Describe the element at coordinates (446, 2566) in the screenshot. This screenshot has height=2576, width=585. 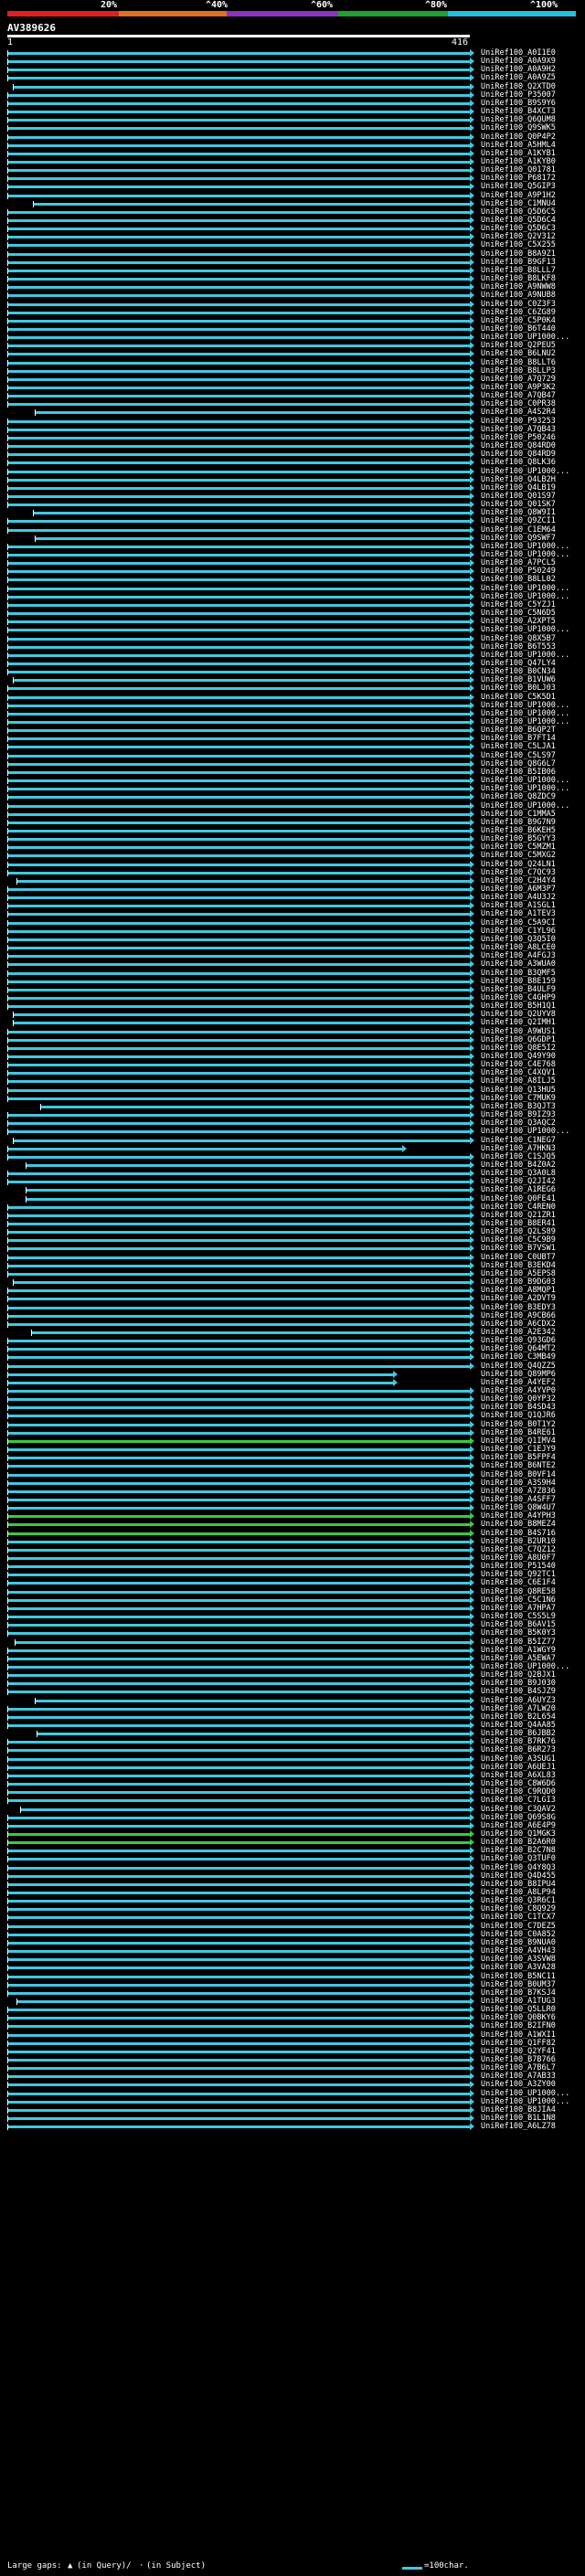
I see `legend-scale-text: =100char.` at that location.